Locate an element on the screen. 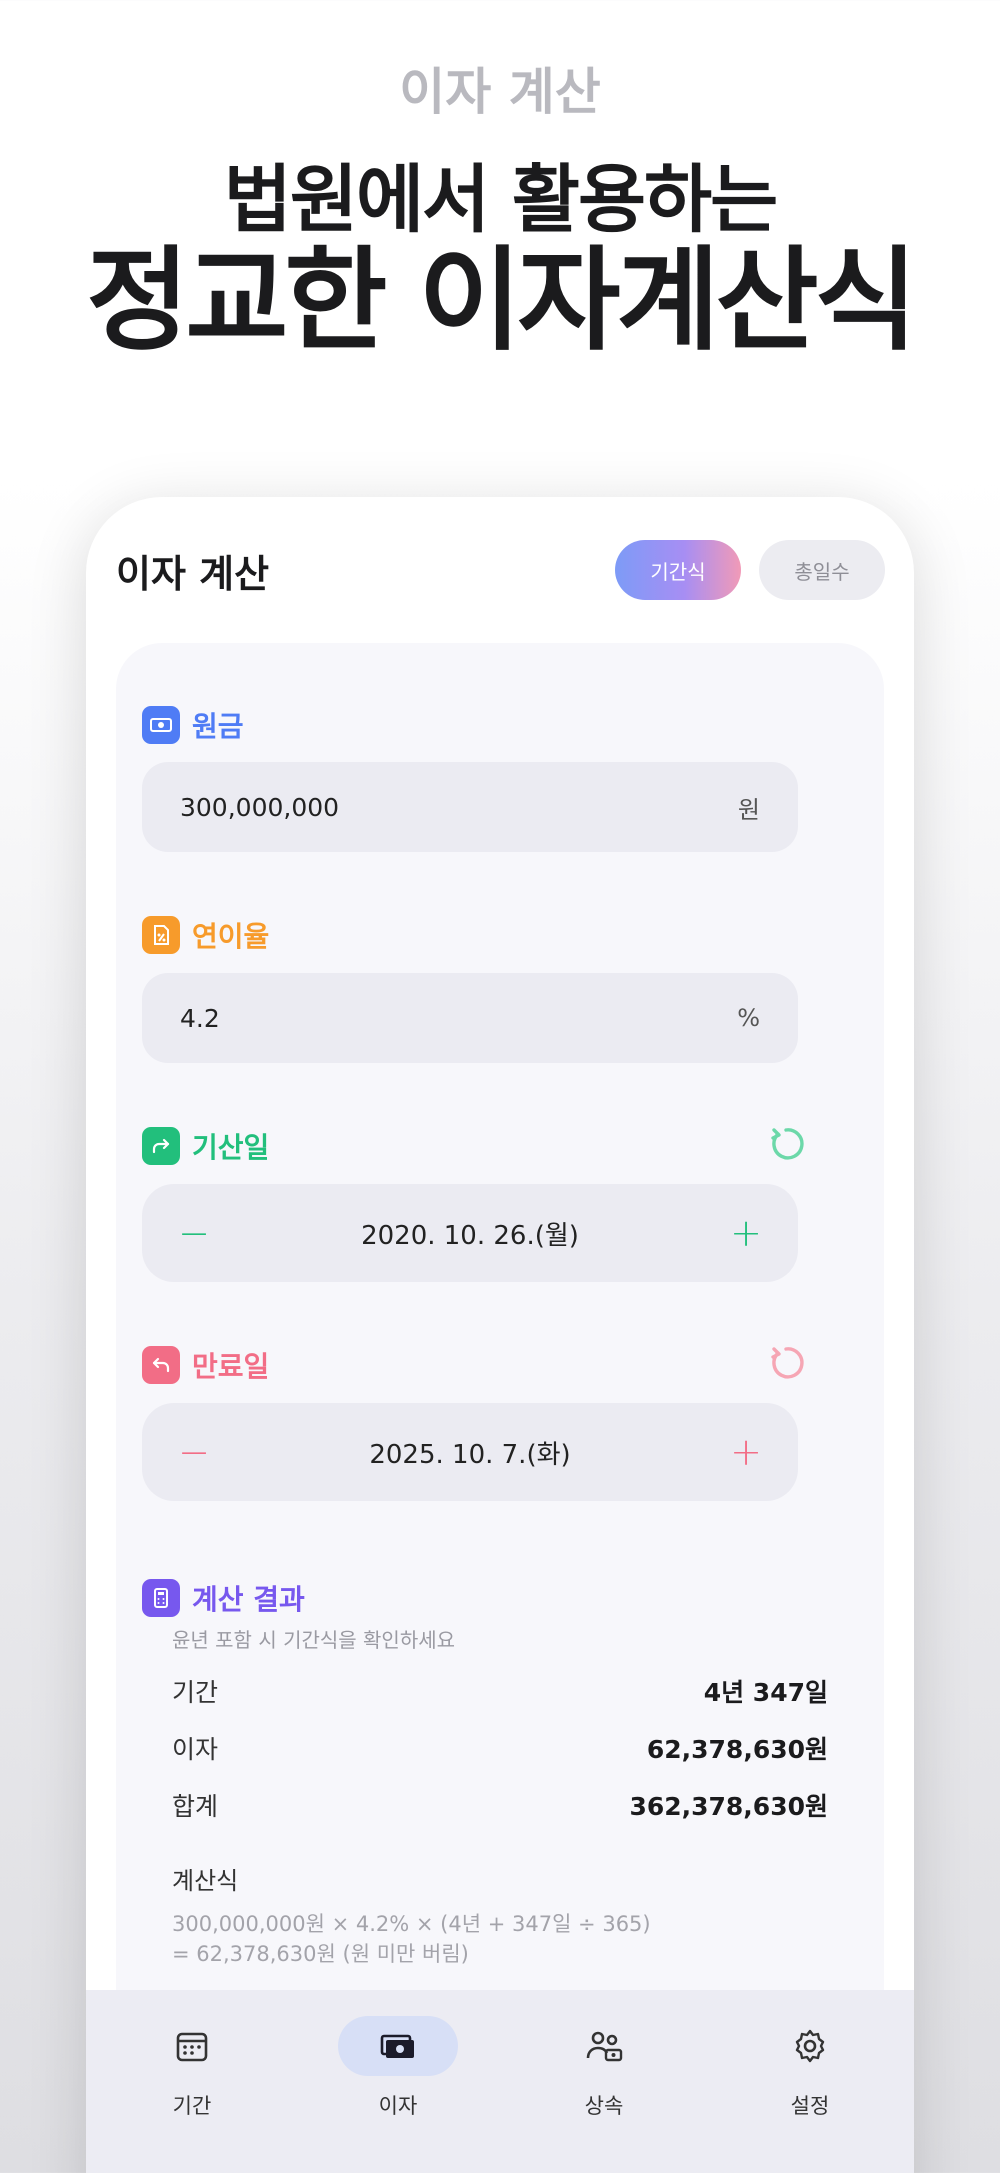 The width and height of the screenshot is (1000, 2173). start-date-label-text: 기산일 is located at coordinates (231, 1147).